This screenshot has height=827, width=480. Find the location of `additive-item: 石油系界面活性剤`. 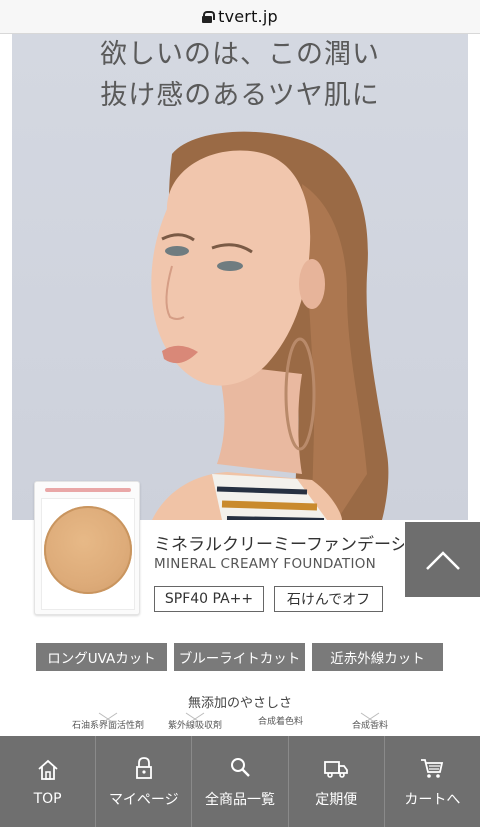

additive-item: 石油系界面活性剤 is located at coordinates (108, 721).